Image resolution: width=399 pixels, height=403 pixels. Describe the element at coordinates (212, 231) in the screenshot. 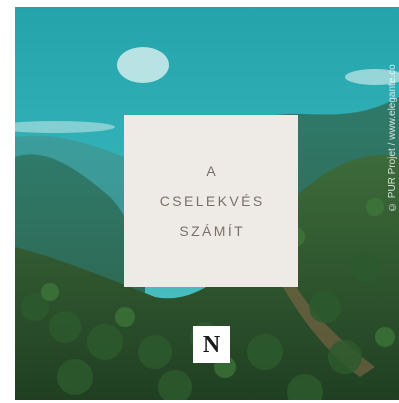

I see `headline-line-3: SZÁMÍT` at that location.